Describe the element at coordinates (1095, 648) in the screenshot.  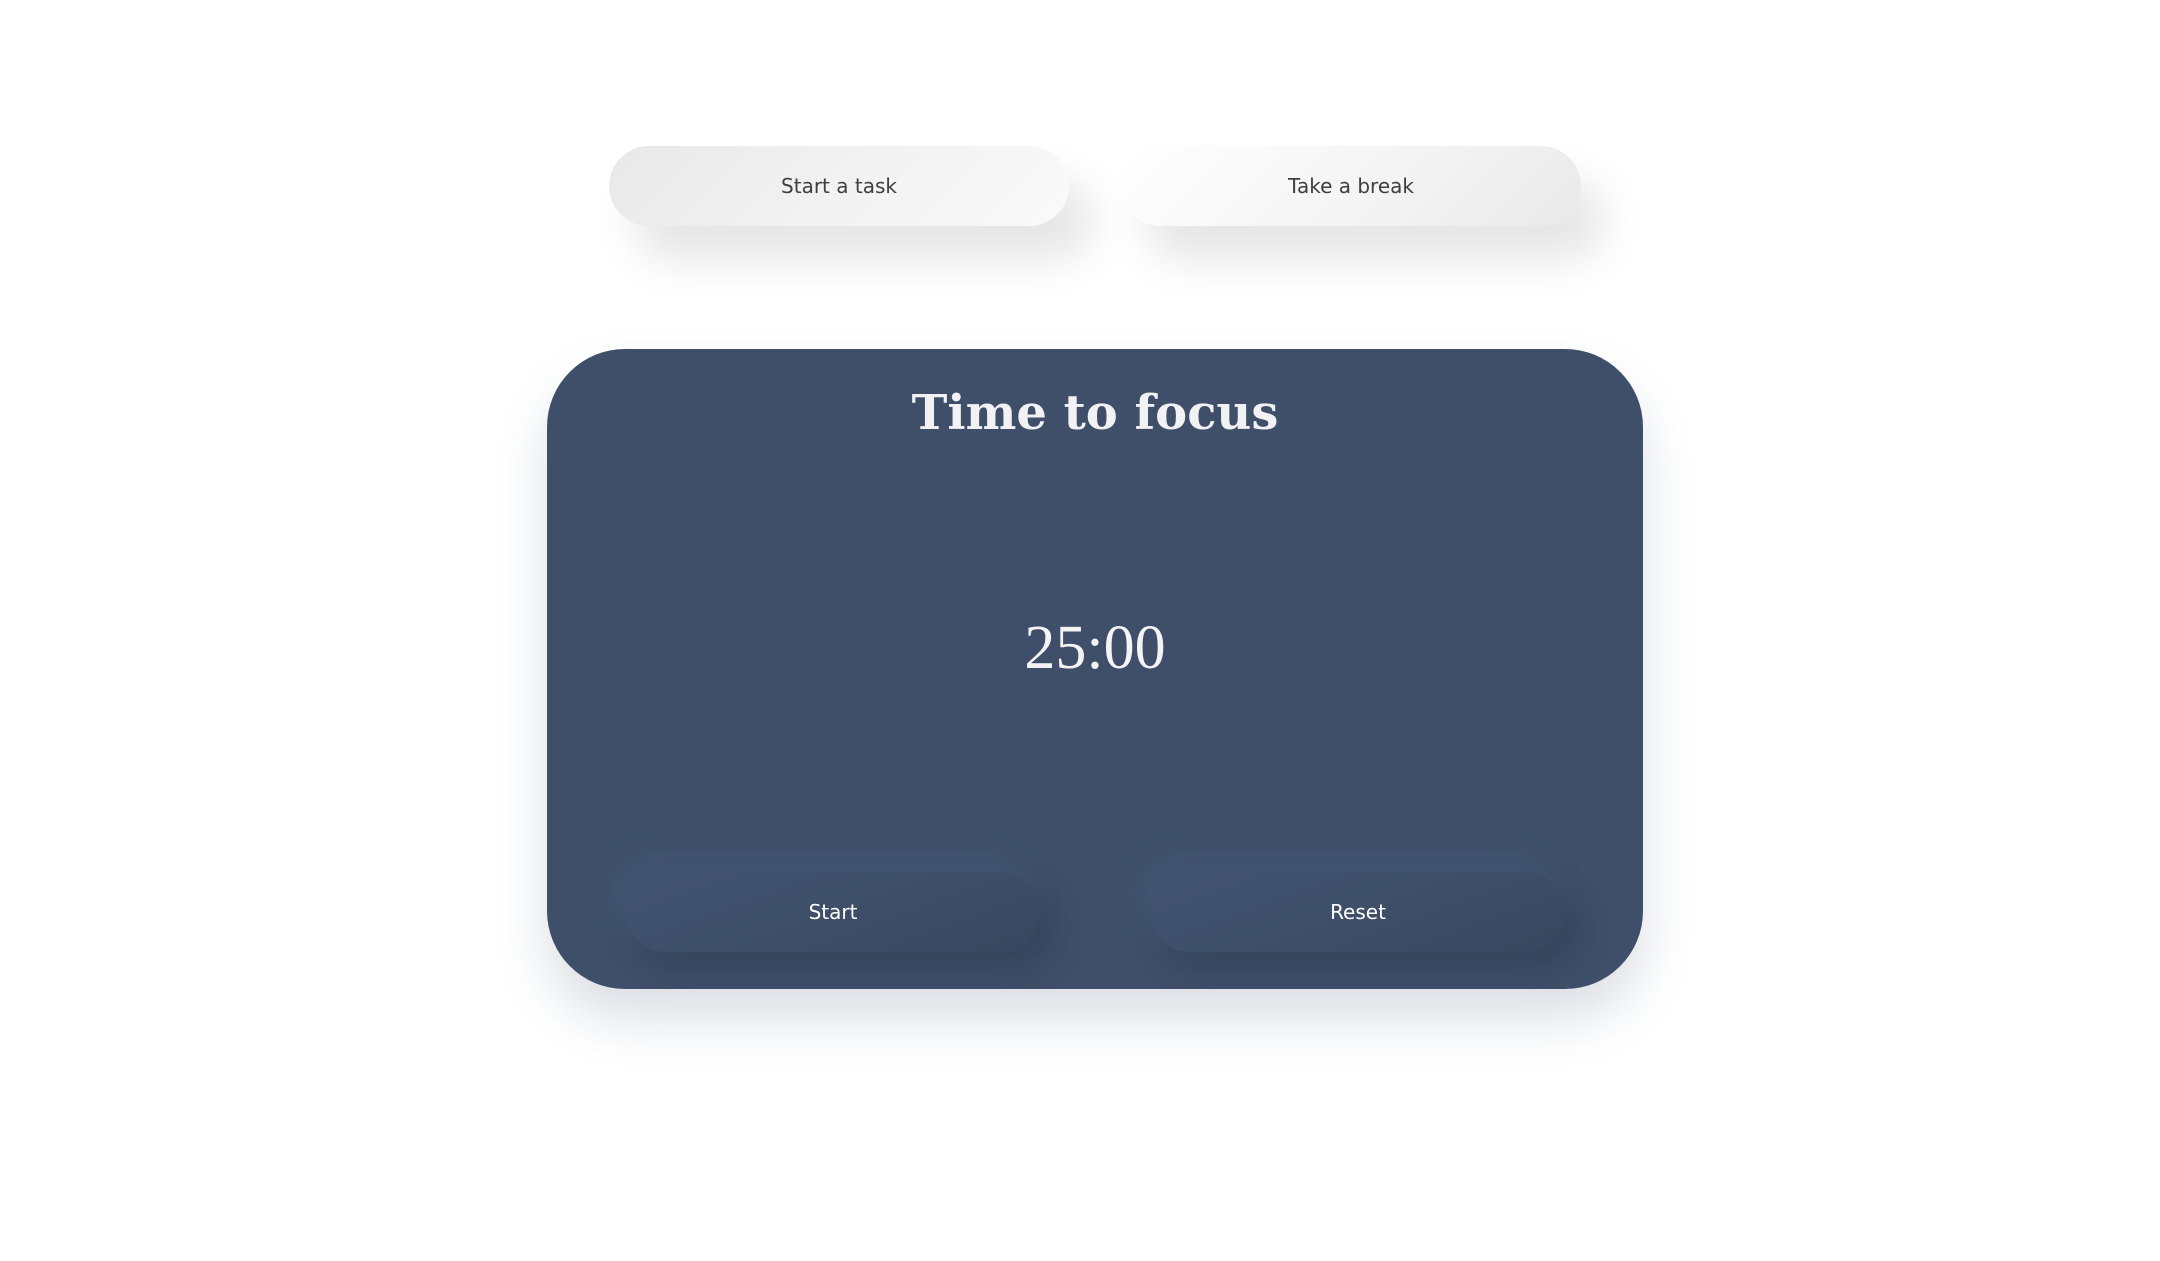
I see `timer-display: 25:00` at that location.